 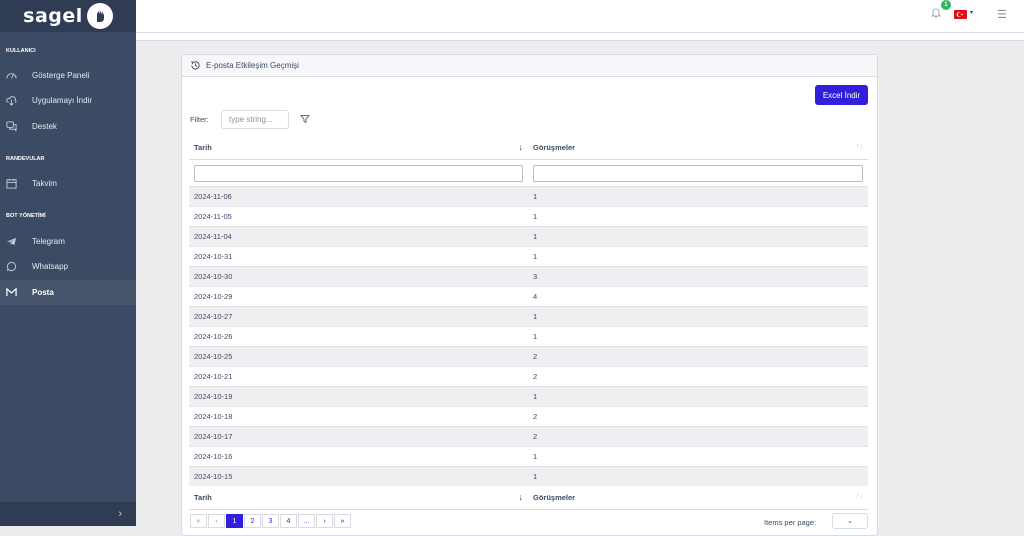 What do you see at coordinates (580, 37) in the screenshot?
I see `sub-header` at bounding box center [580, 37].